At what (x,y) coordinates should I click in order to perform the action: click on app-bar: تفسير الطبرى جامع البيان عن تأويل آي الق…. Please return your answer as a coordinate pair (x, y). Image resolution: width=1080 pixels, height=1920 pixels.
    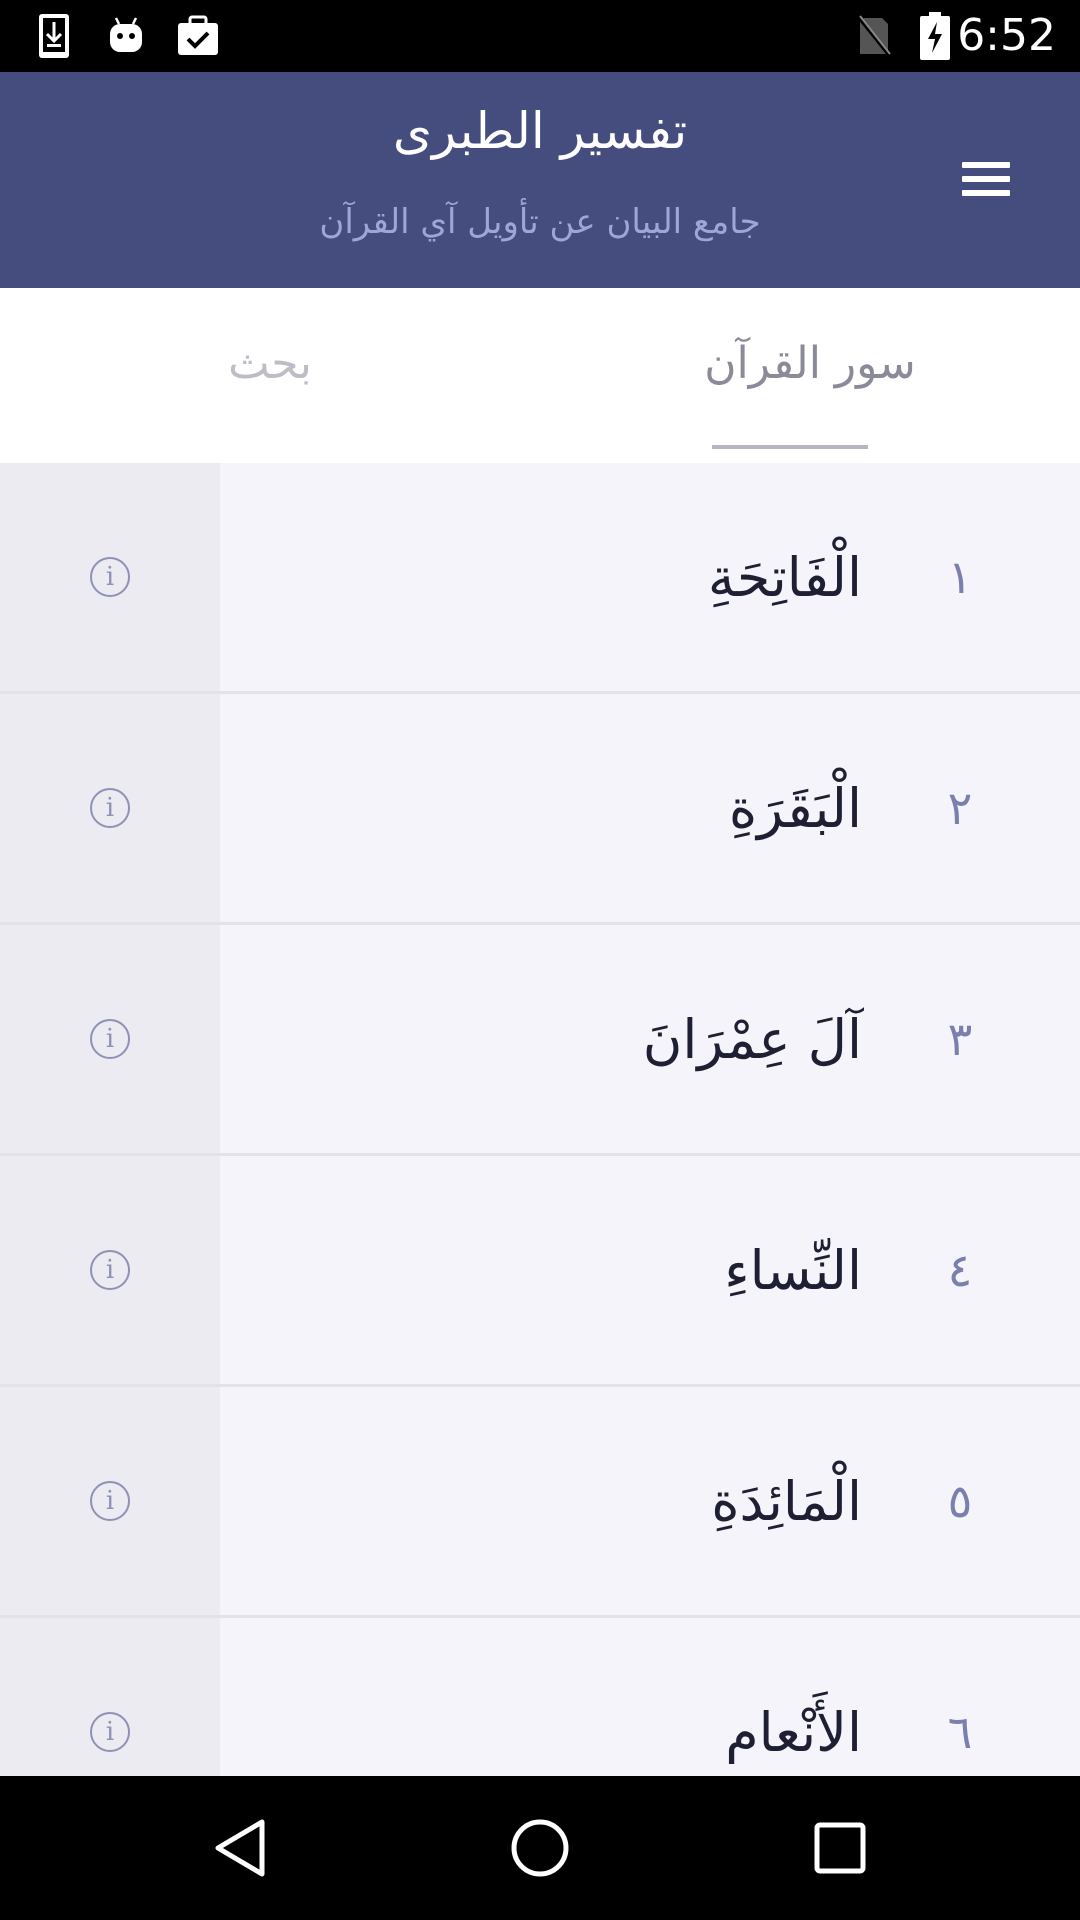
    Looking at the image, I should click on (540, 180).